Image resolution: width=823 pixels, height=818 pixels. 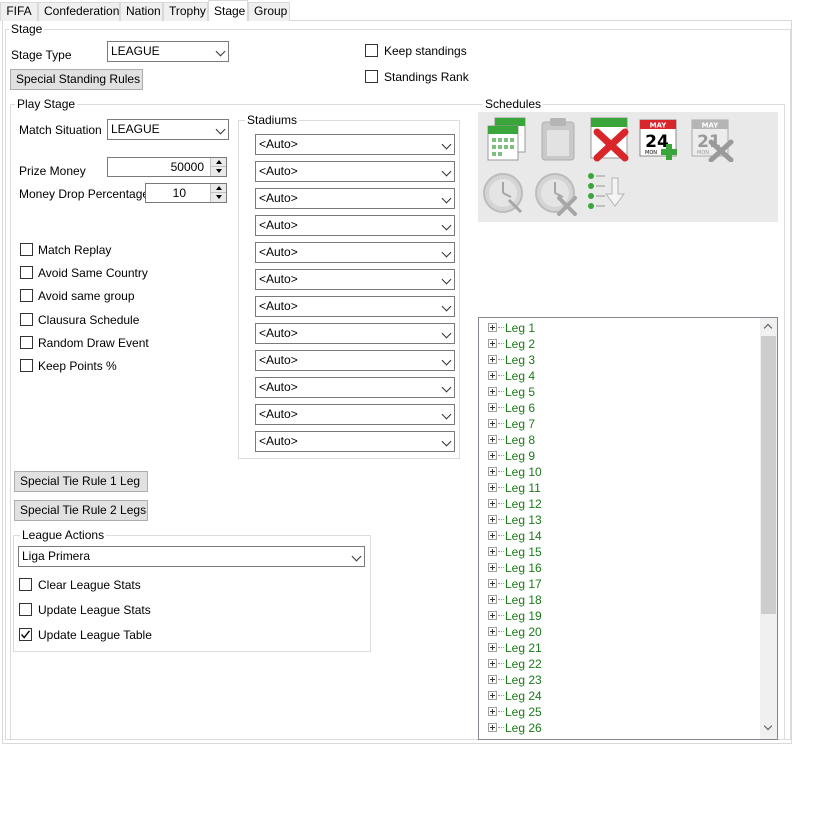 I want to click on avoid-same-group-checkbox, so click(x=26, y=295).